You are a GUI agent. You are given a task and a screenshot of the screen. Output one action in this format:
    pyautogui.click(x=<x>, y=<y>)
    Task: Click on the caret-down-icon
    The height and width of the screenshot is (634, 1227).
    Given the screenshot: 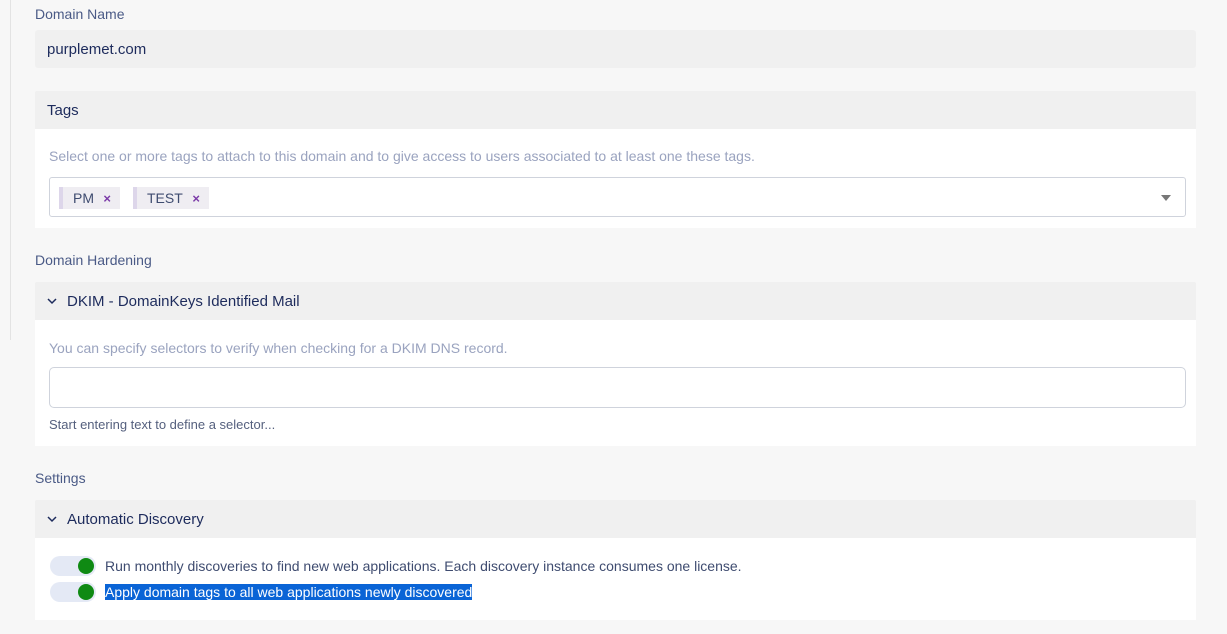 What is the action you would take?
    pyautogui.click(x=1166, y=198)
    